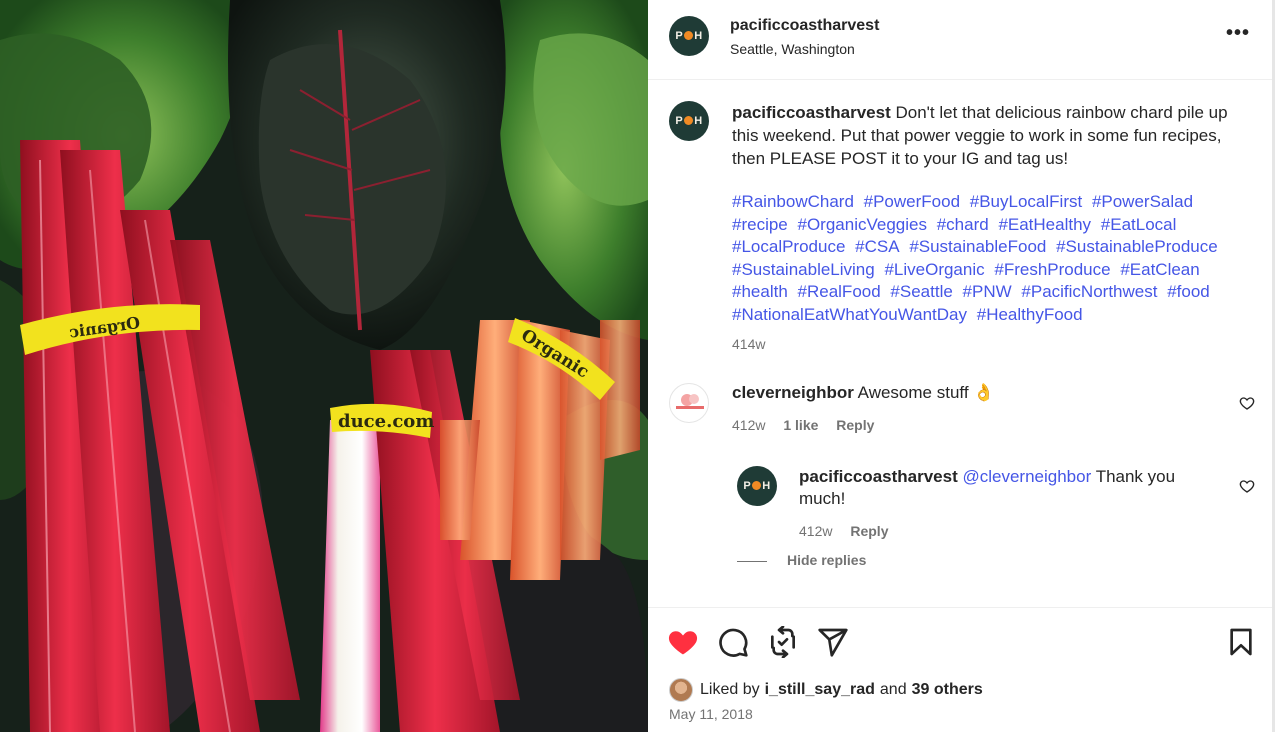  I want to click on likes-and: and, so click(893, 689).